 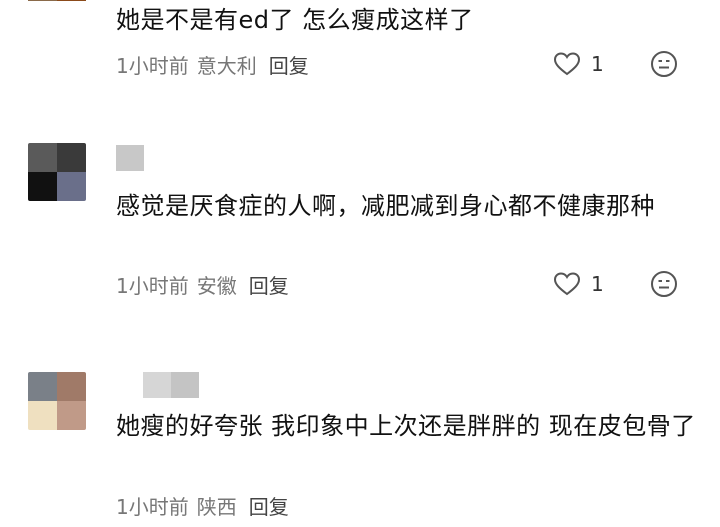 What do you see at coordinates (406, 426) in the screenshot?
I see `comment-text: 她瘦的好夸张 我印象中上次还是胖胖的 现在皮包骨了` at bounding box center [406, 426].